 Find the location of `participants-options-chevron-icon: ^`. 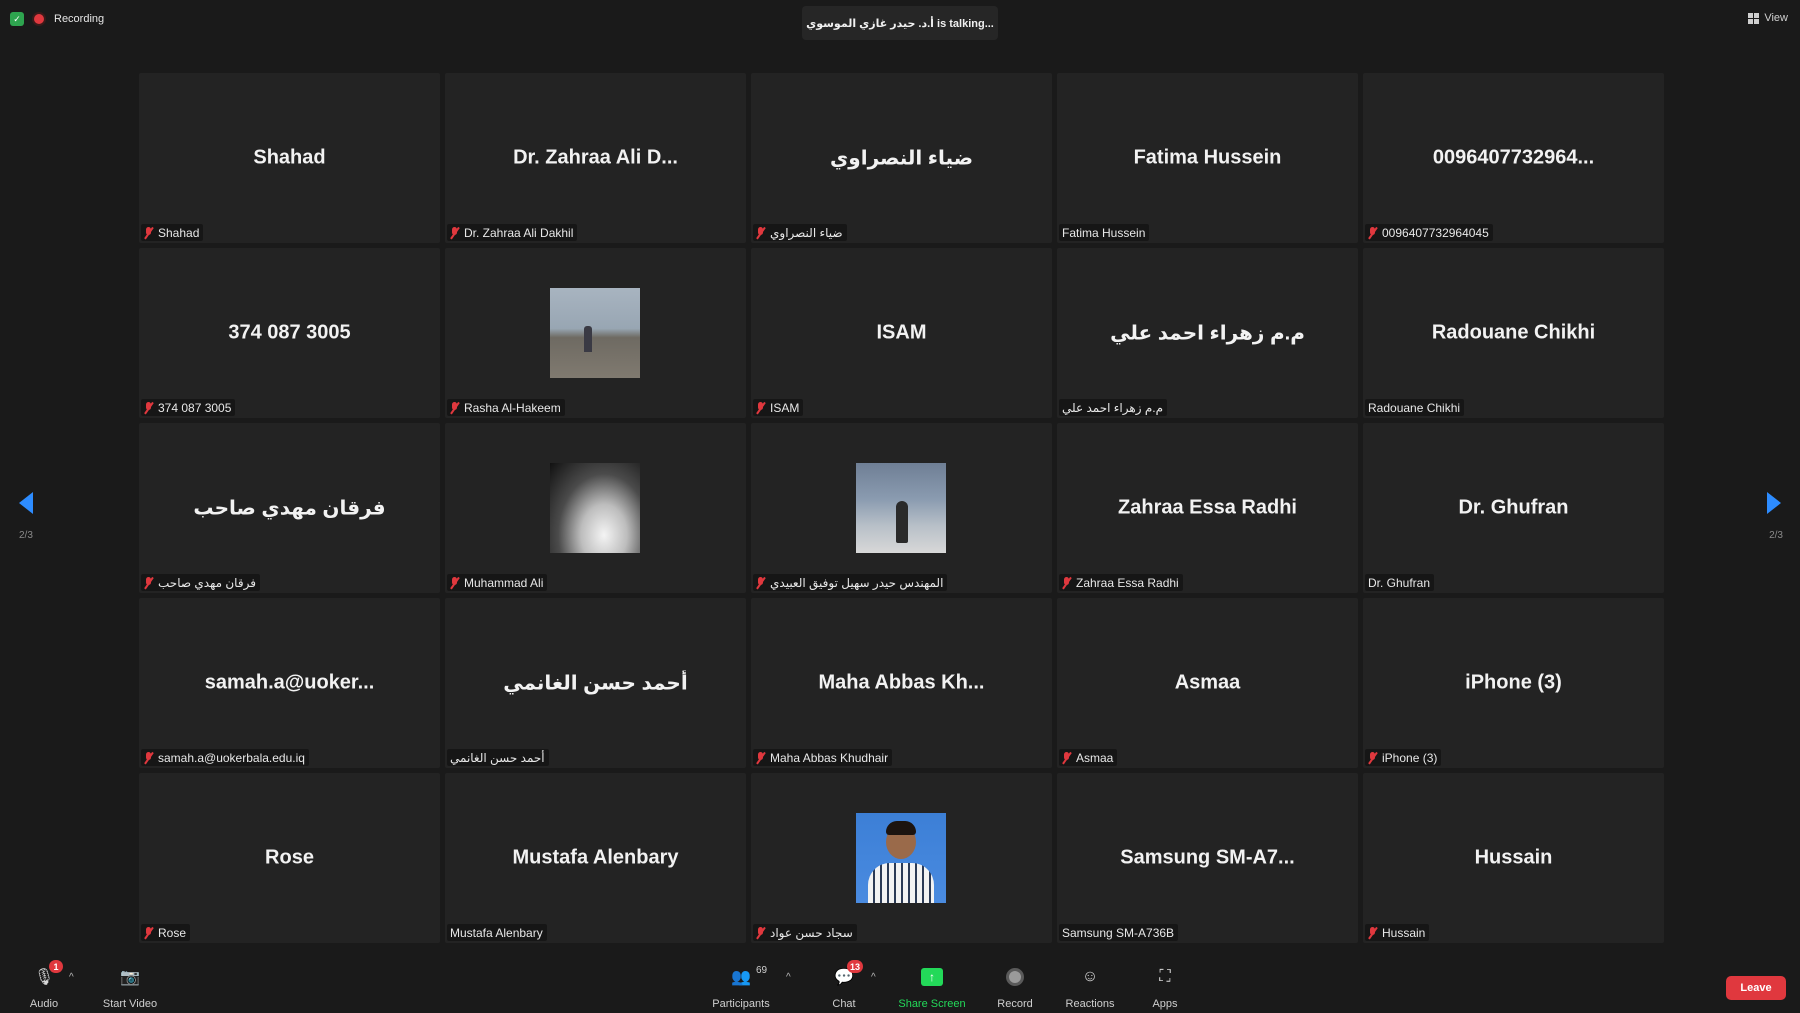

participants-options-chevron-icon: ^ is located at coordinates (788, 977).